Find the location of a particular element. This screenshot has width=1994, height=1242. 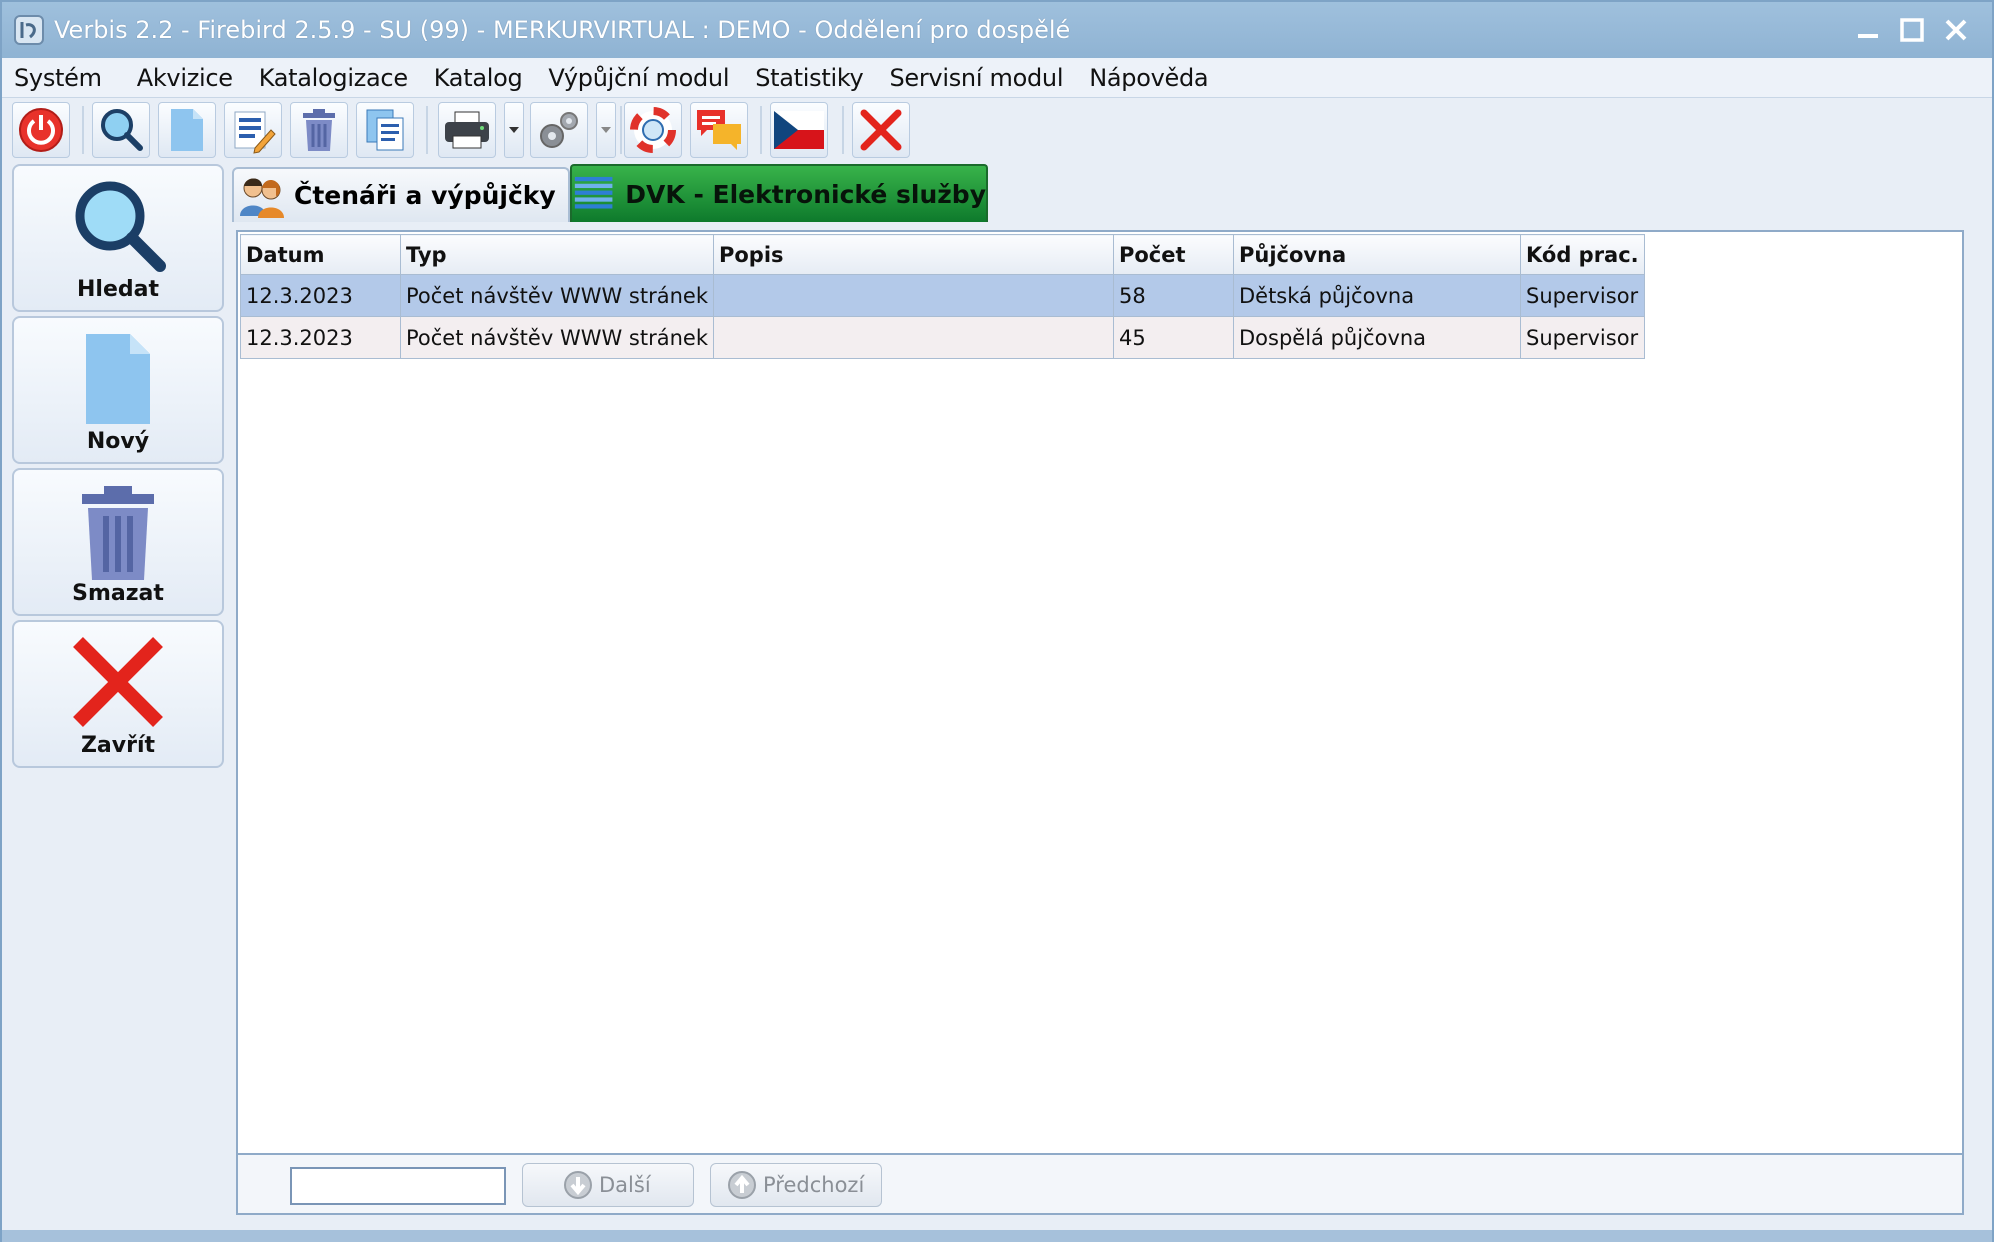

toolbar-new-button is located at coordinates (187, 130).